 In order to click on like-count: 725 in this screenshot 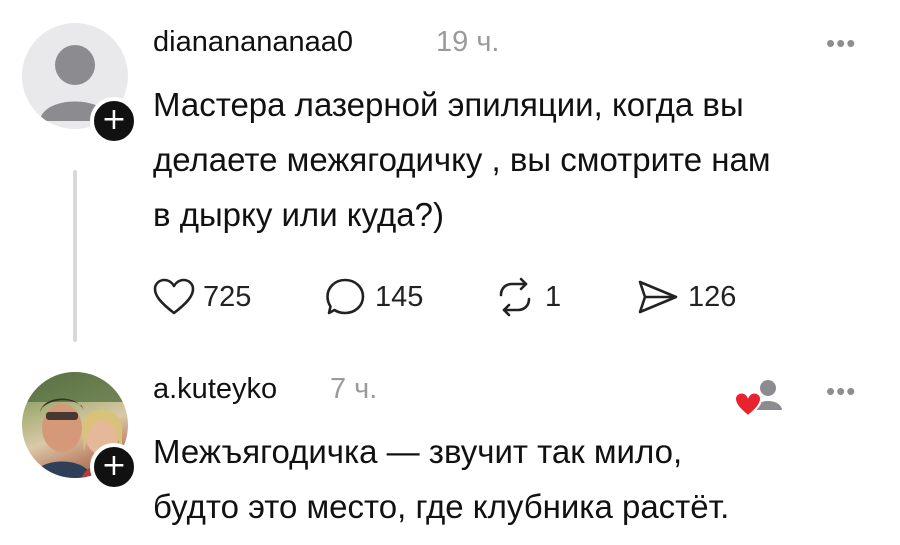, I will do `click(227, 296)`.